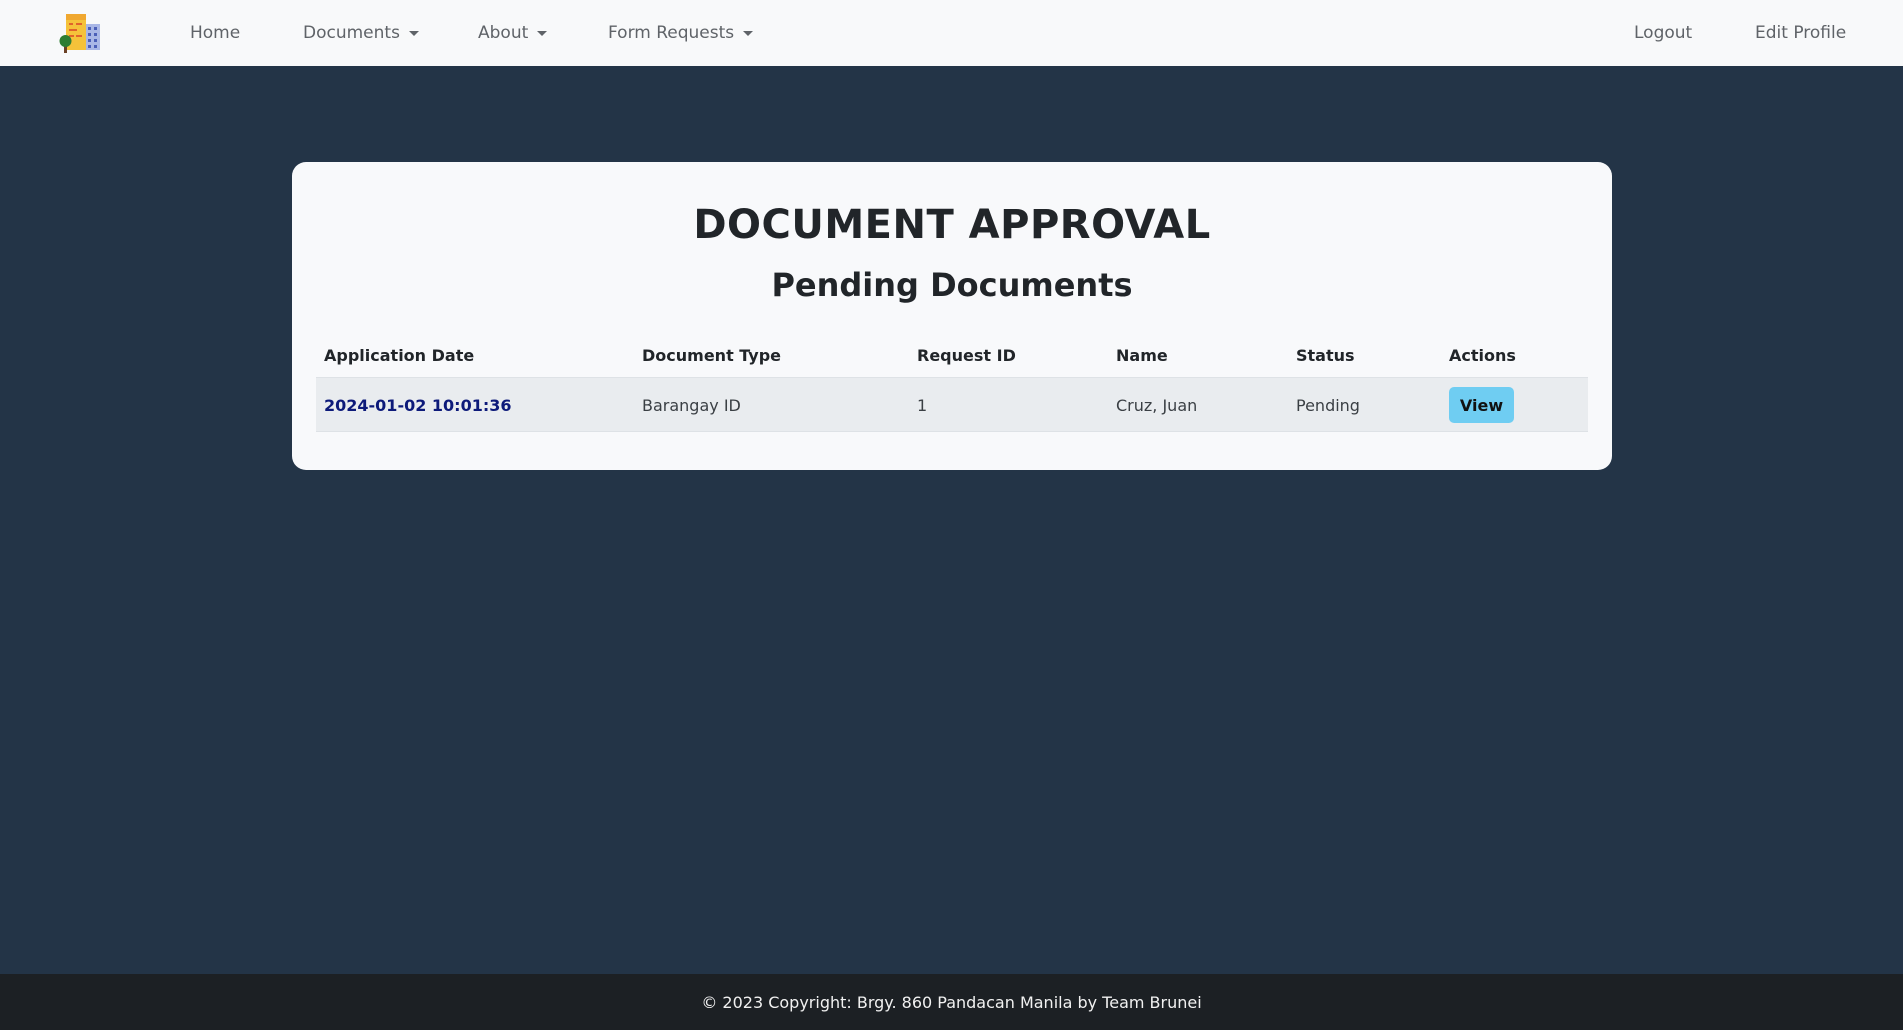 This screenshot has width=1903, height=1030. What do you see at coordinates (691, 405) in the screenshot?
I see `cell-document-type: Barangay ID` at bounding box center [691, 405].